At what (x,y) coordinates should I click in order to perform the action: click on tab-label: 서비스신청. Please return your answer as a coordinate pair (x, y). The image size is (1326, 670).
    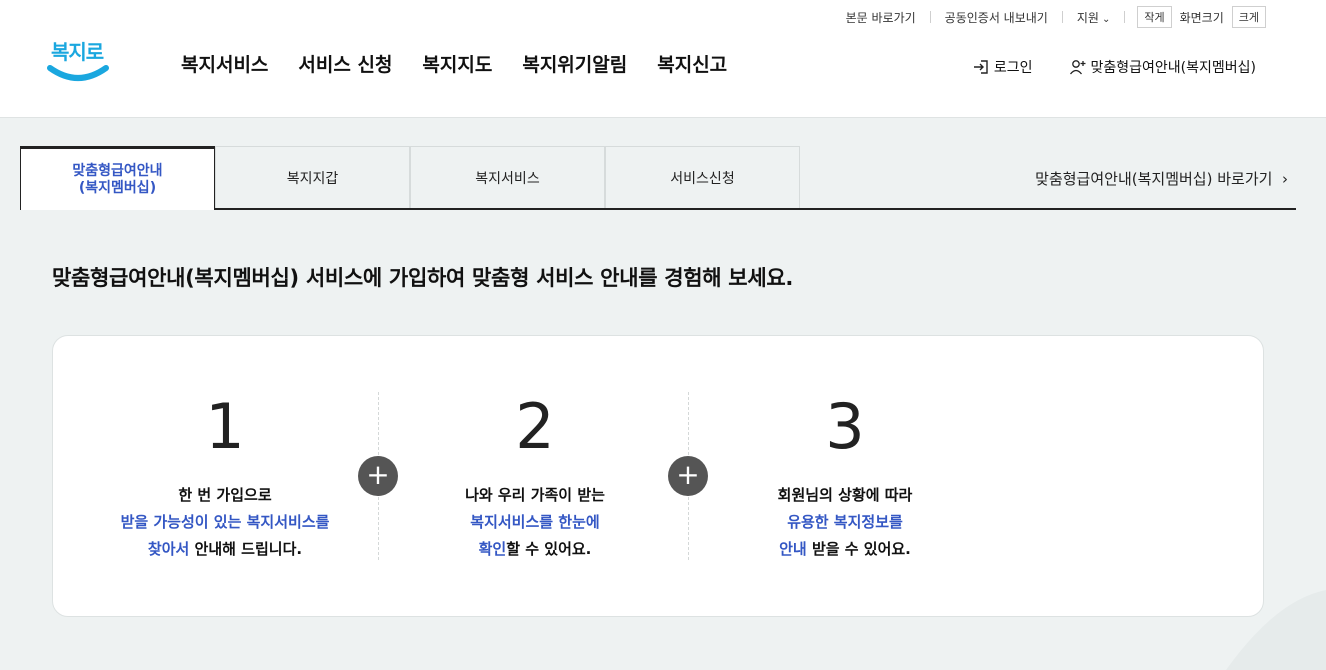
    Looking at the image, I should click on (702, 178).